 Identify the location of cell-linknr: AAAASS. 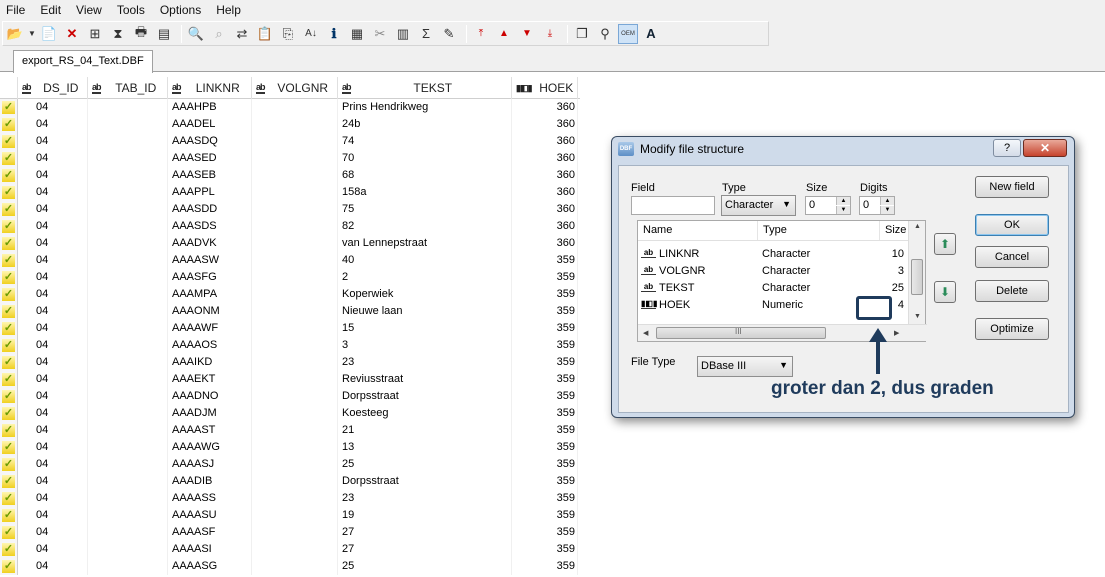
(210, 498).